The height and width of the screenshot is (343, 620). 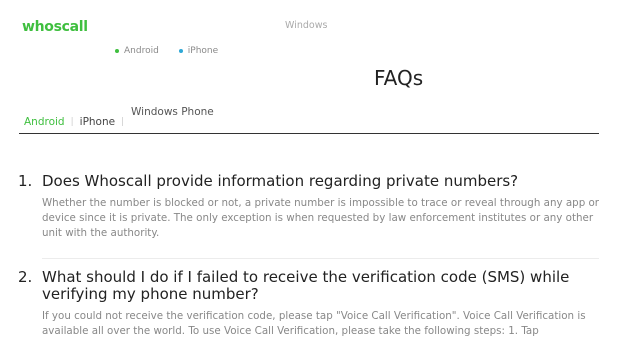 What do you see at coordinates (141, 51) in the screenshot?
I see `sub-nav-android-label: Android` at bounding box center [141, 51].